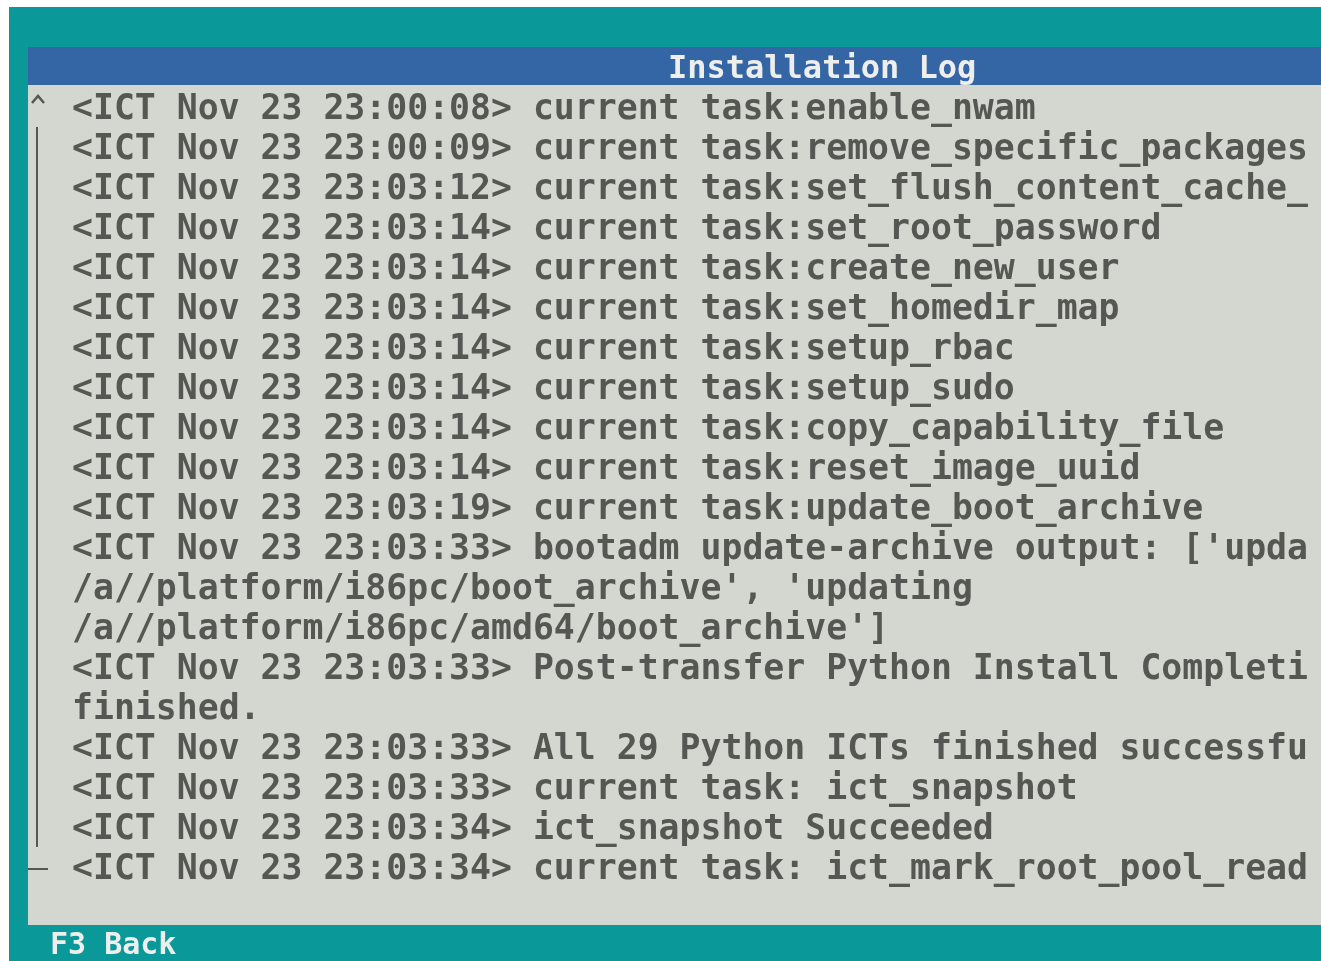 This screenshot has height=961, width=1321. What do you see at coordinates (167, 707) in the screenshot?
I see `log-line: finished.` at bounding box center [167, 707].